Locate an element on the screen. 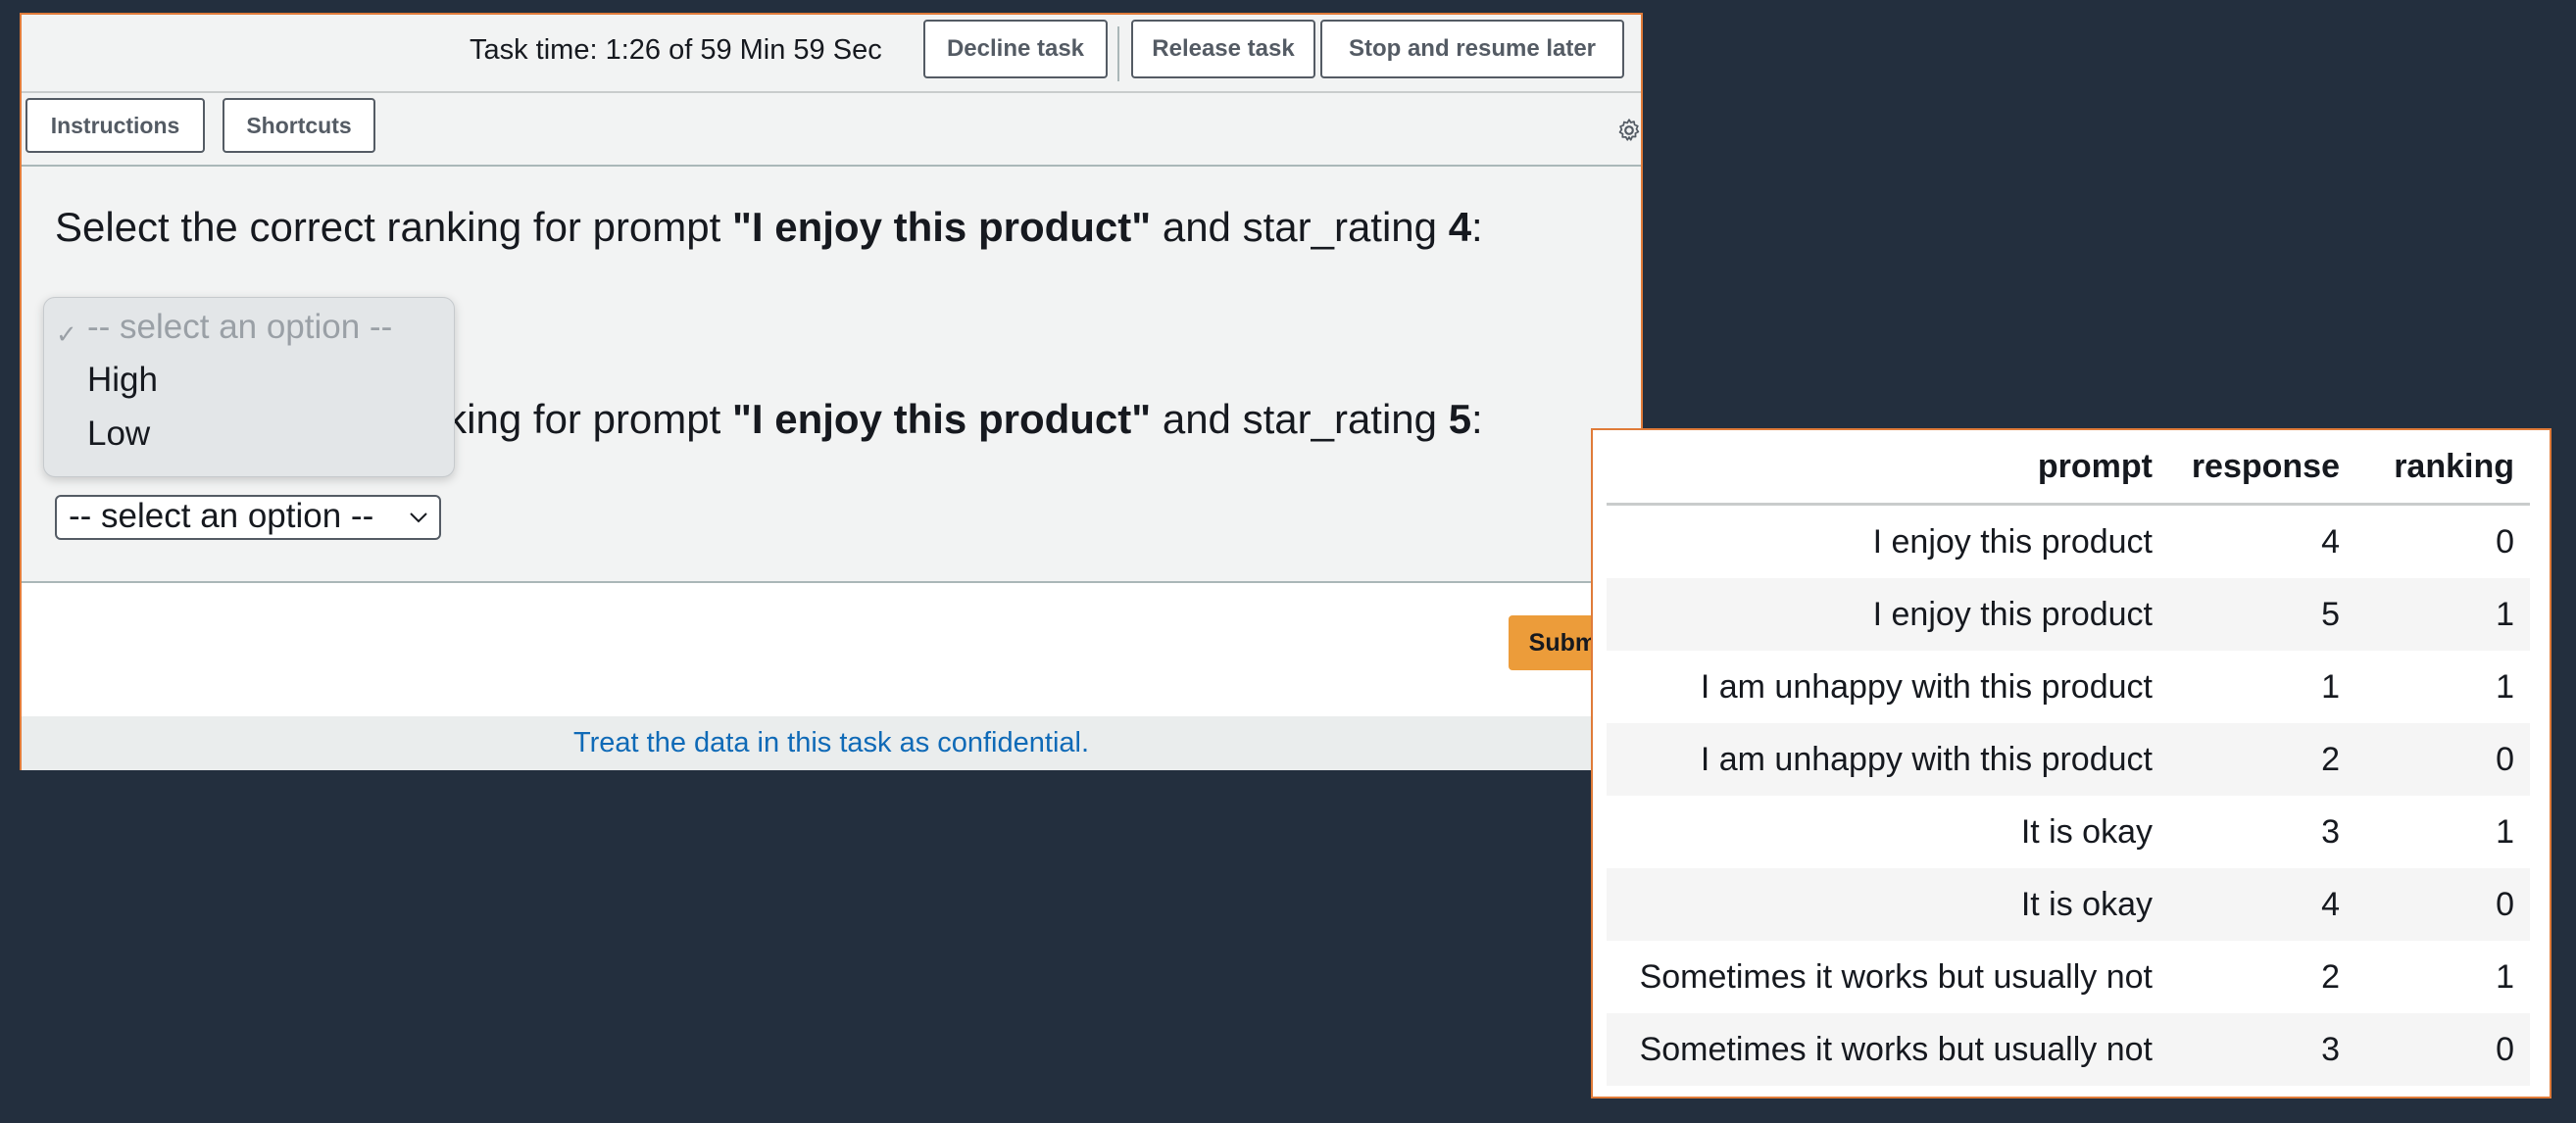 The height and width of the screenshot is (1123, 2576). table-row: Sometimes it works but usually not 2 1 is located at coordinates (2068, 977).